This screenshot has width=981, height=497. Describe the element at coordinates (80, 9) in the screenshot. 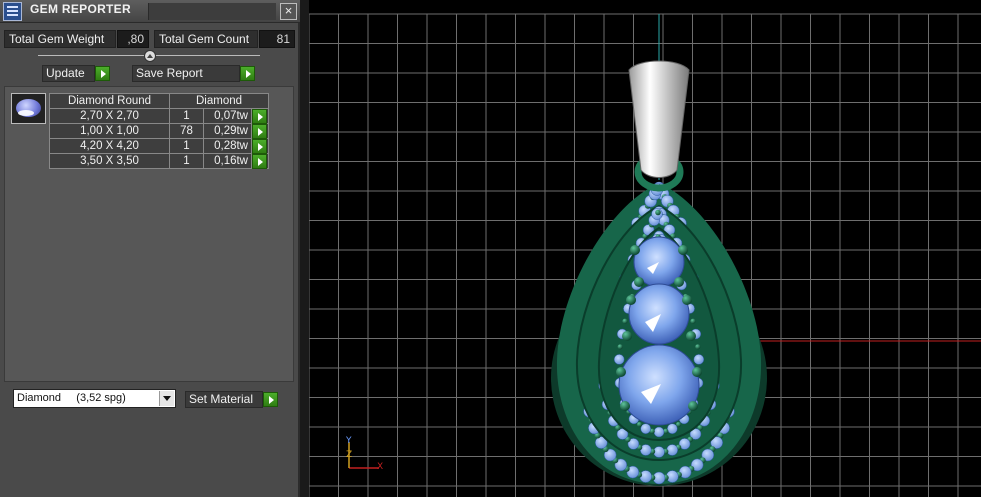

I see `window-title: GEM REPORTER` at that location.